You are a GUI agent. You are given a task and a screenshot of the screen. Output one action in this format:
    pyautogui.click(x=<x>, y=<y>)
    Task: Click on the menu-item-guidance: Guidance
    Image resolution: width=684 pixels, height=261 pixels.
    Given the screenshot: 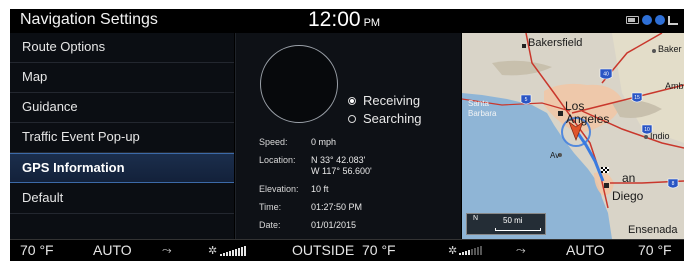 What is the action you would take?
    pyautogui.click(x=122, y=108)
    